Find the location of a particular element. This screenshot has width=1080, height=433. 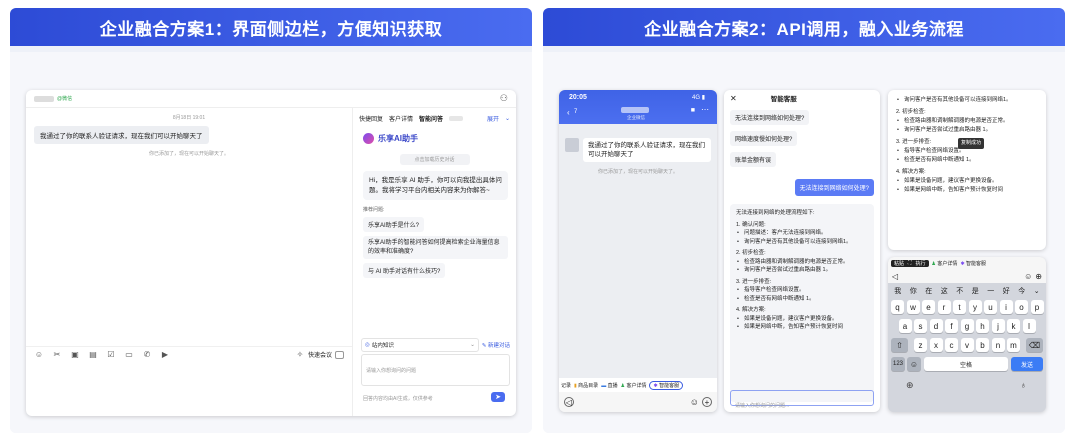

suggestion-1: 乐享AI助手是什么? is located at coordinates (394, 224).